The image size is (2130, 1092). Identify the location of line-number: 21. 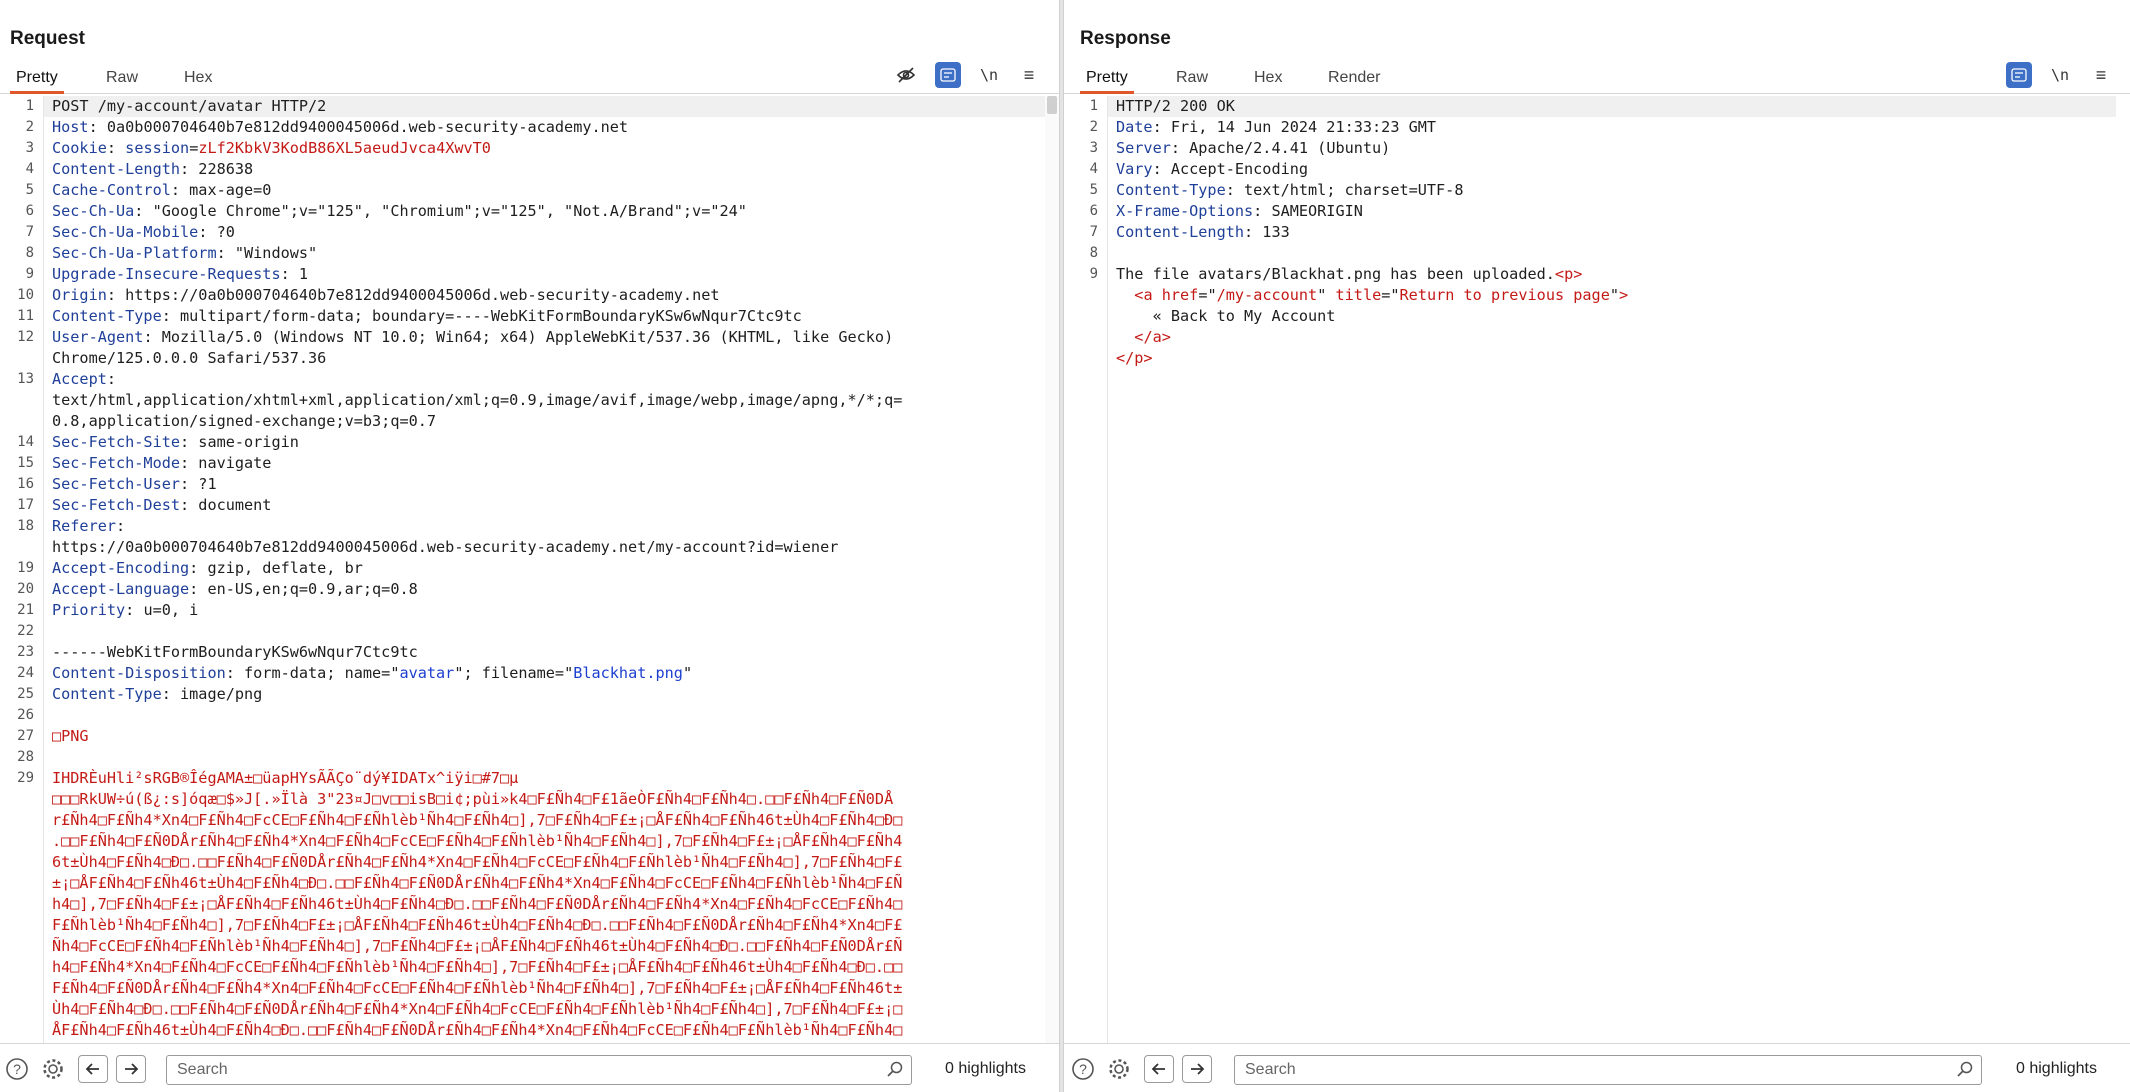
(25, 610).